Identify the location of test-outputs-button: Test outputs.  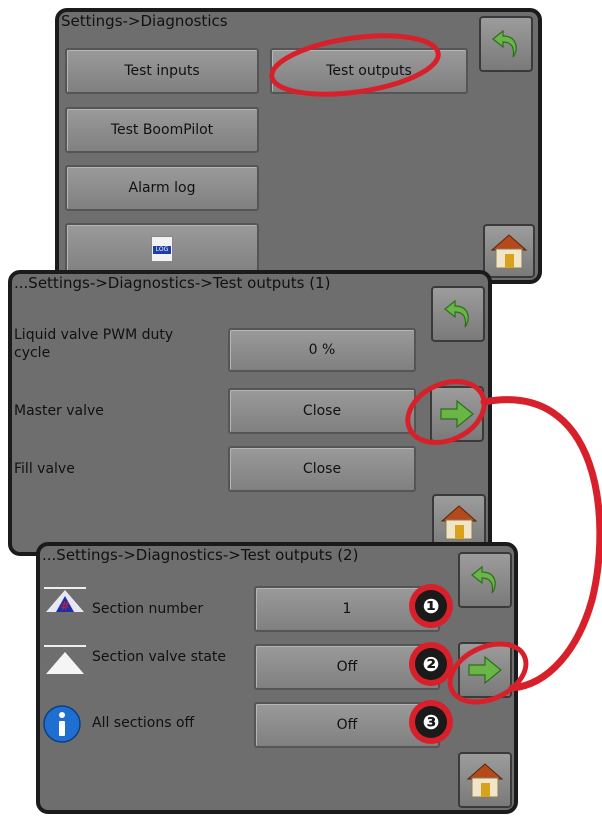
(369, 71).